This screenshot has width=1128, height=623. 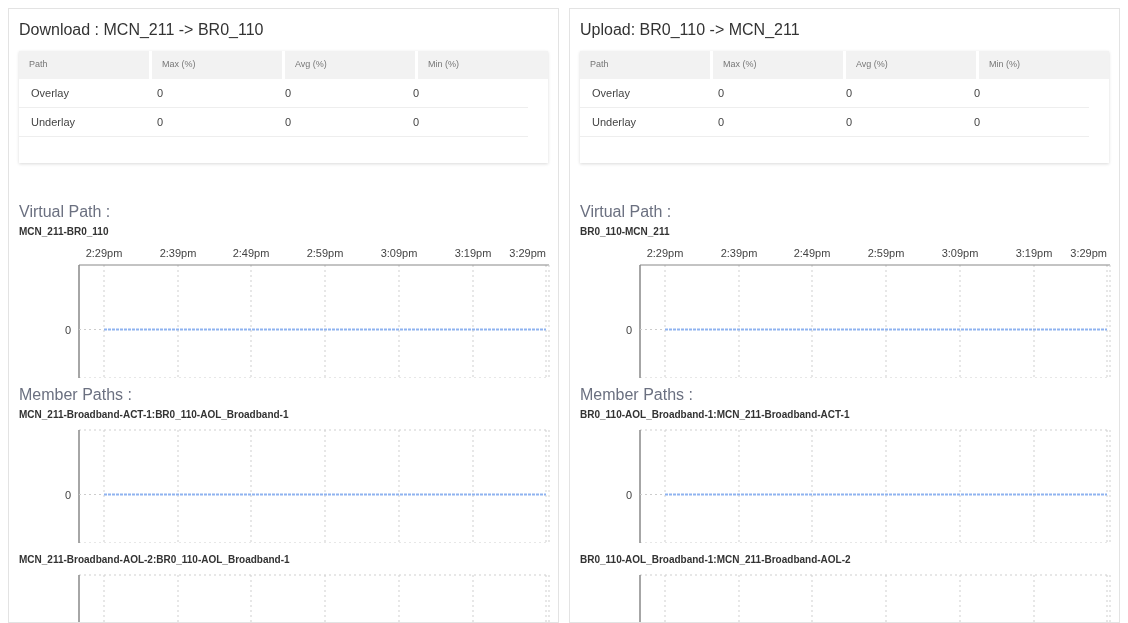 I want to click on chart-title: MCN_211-Broadband-ACT-1:BR0_110-AOL_Broadband-1, so click(x=154, y=415).